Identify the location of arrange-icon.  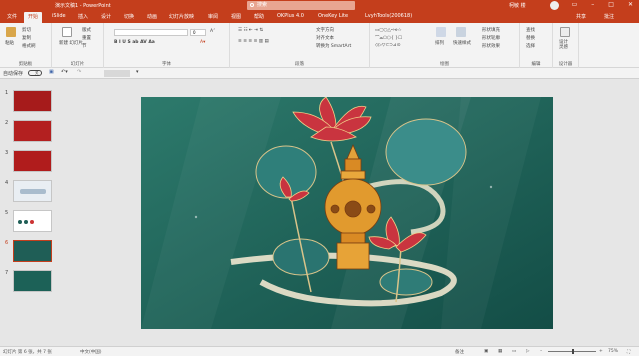
(441, 32).